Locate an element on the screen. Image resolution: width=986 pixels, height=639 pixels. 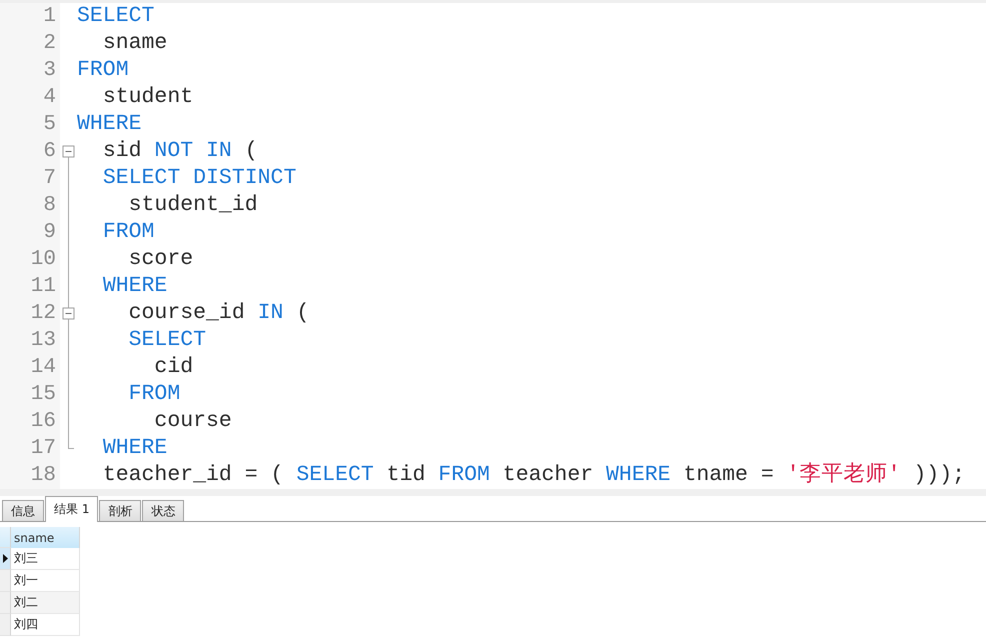
row-marker-icon is located at coordinates (5, 558).